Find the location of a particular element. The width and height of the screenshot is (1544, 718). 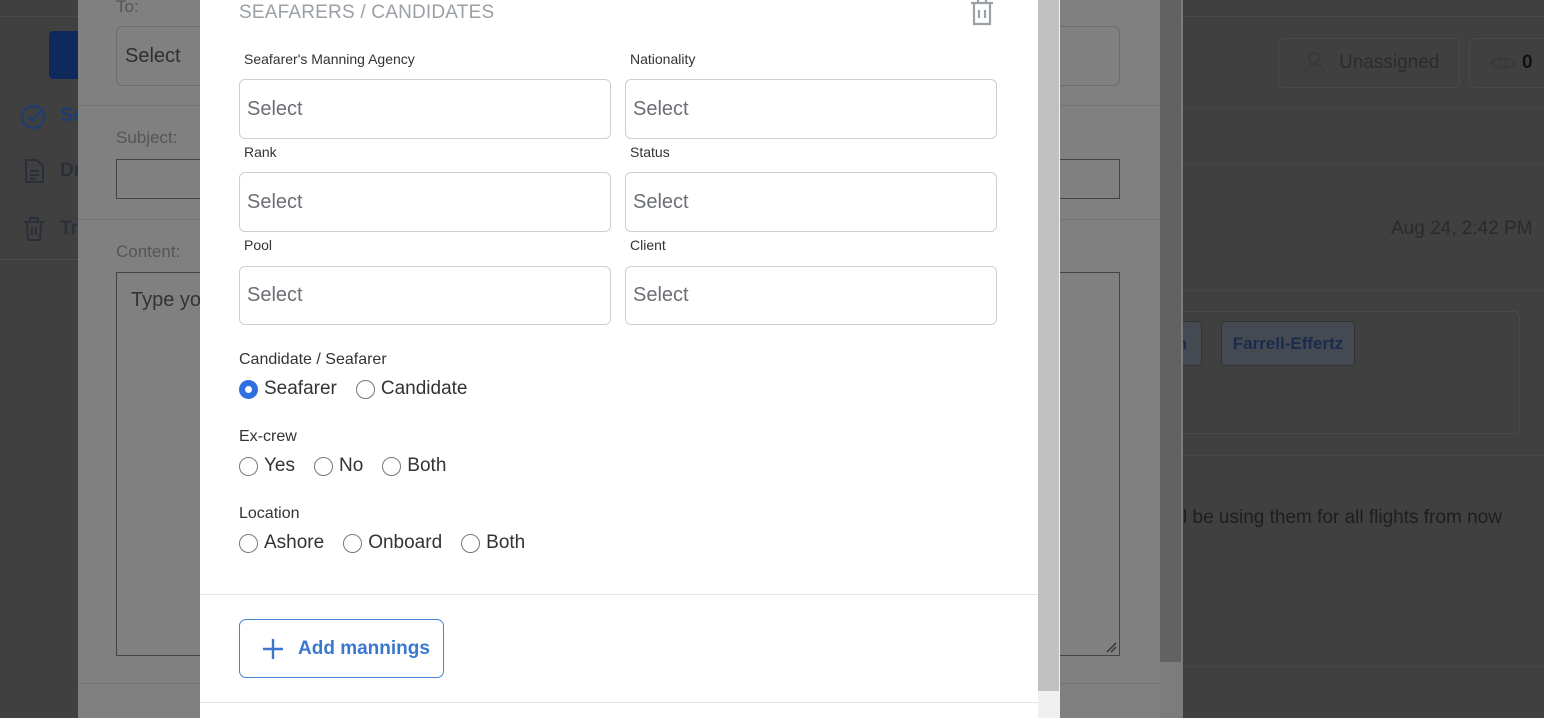

radio-ex-crew-yes: Yes is located at coordinates (267, 466).